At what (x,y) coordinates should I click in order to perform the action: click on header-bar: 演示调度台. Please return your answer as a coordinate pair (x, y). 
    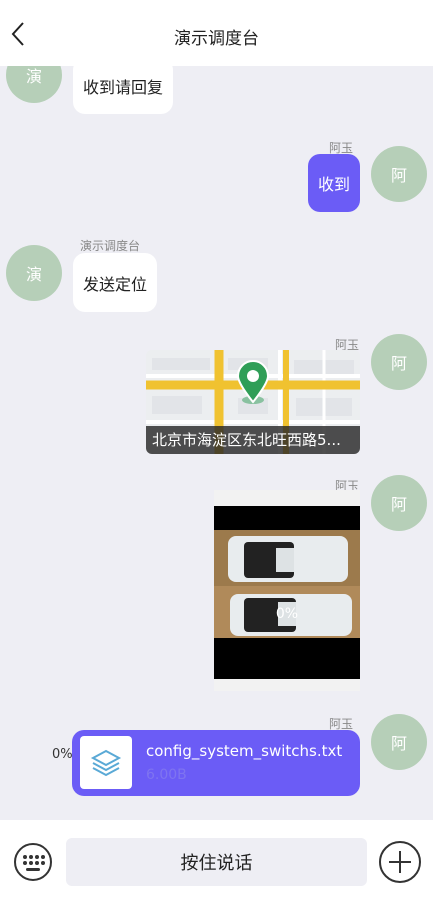
    Looking at the image, I should click on (216, 33).